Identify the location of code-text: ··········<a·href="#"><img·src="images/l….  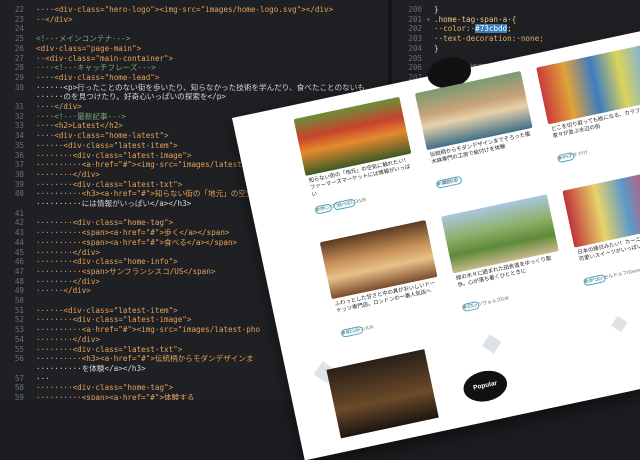
(148, 330).